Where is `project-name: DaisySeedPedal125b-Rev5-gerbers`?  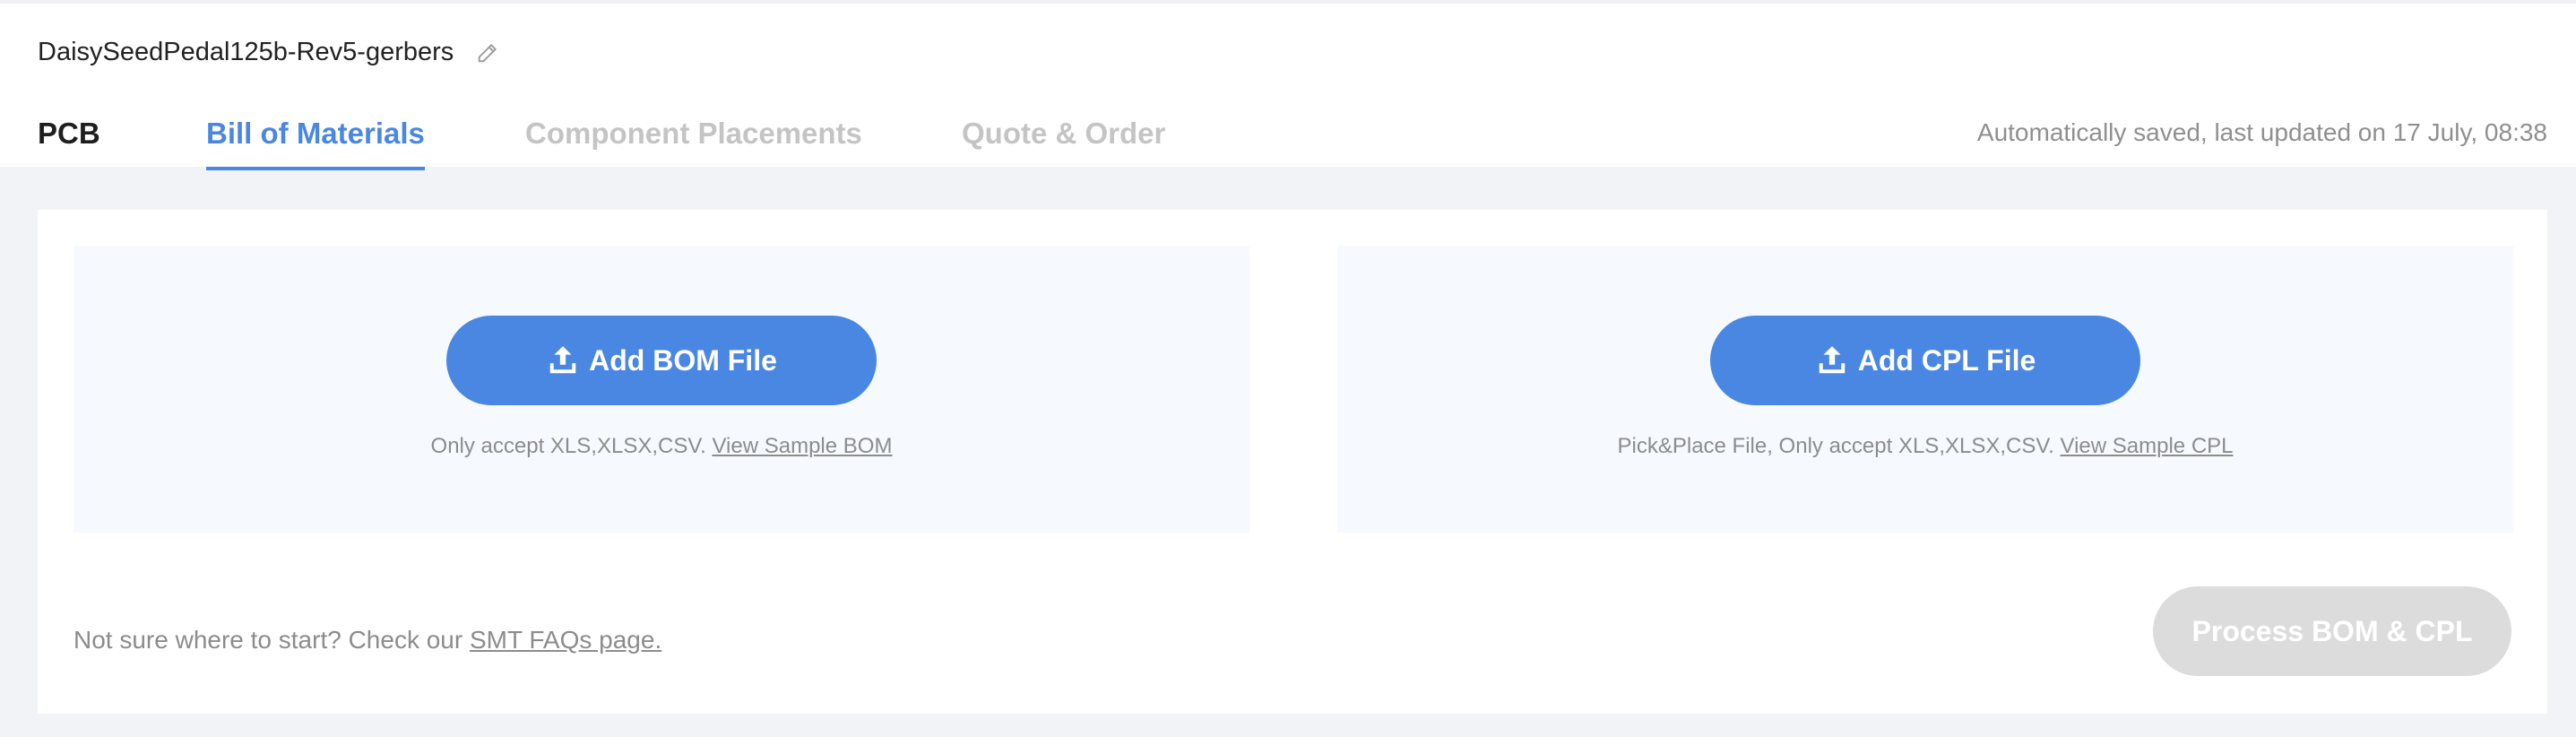 project-name: DaisySeedPedal125b-Rev5-gerbers is located at coordinates (246, 52).